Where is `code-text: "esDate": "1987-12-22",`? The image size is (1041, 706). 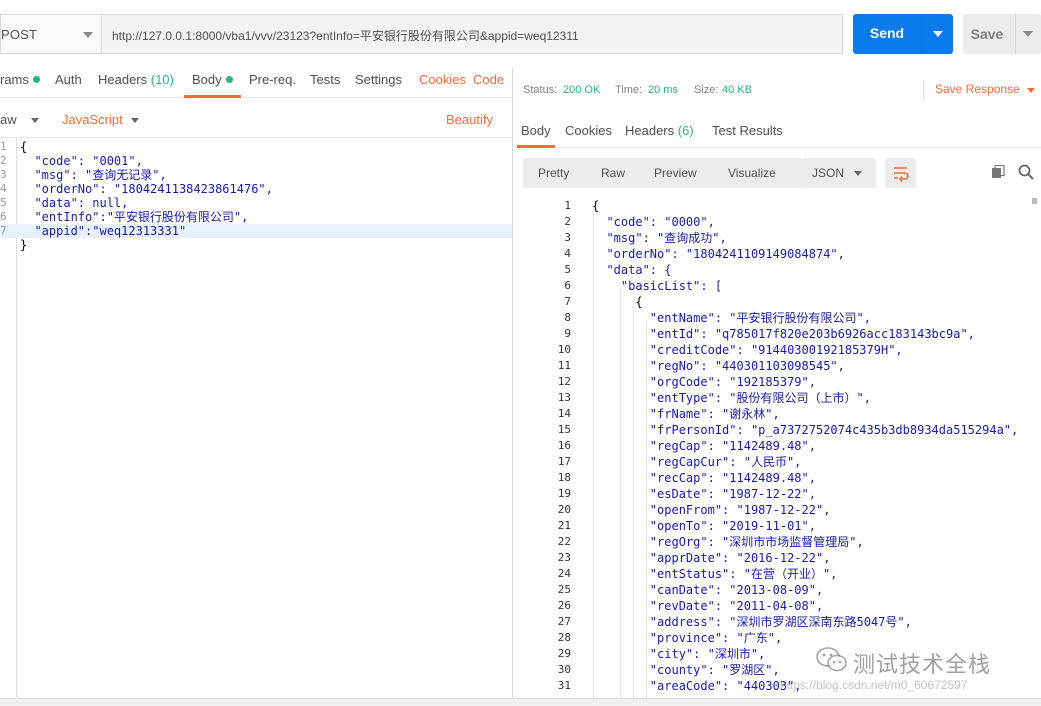 code-text: "esDate": "1987-12-22", is located at coordinates (704, 494).